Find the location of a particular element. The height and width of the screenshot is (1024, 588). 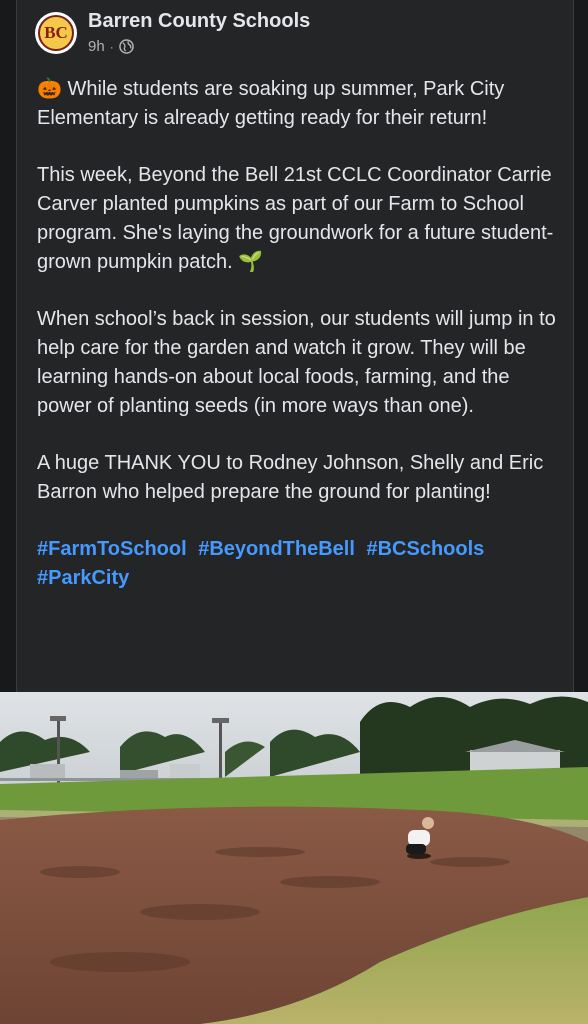

avatar: BC is located at coordinates (56, 33).